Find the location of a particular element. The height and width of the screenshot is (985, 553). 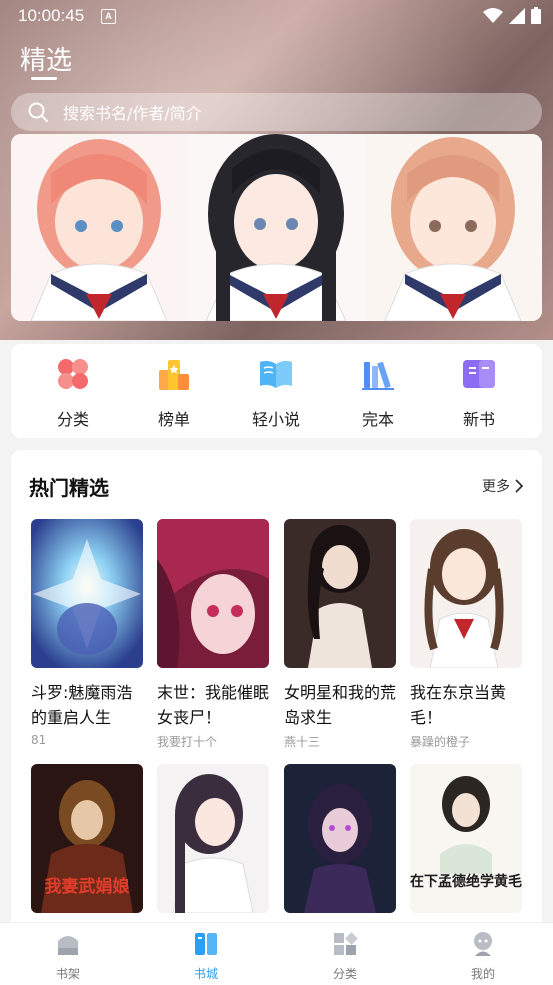

category-panel: 分类 榜单 轻小说 完本 新书 is located at coordinates (276, 391).